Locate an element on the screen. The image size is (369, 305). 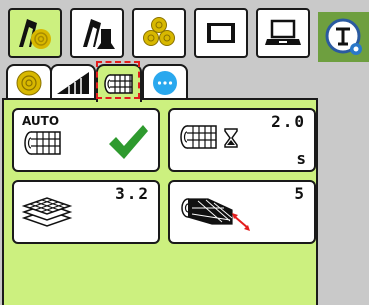
display-screen-button is located at coordinates (221, 33).